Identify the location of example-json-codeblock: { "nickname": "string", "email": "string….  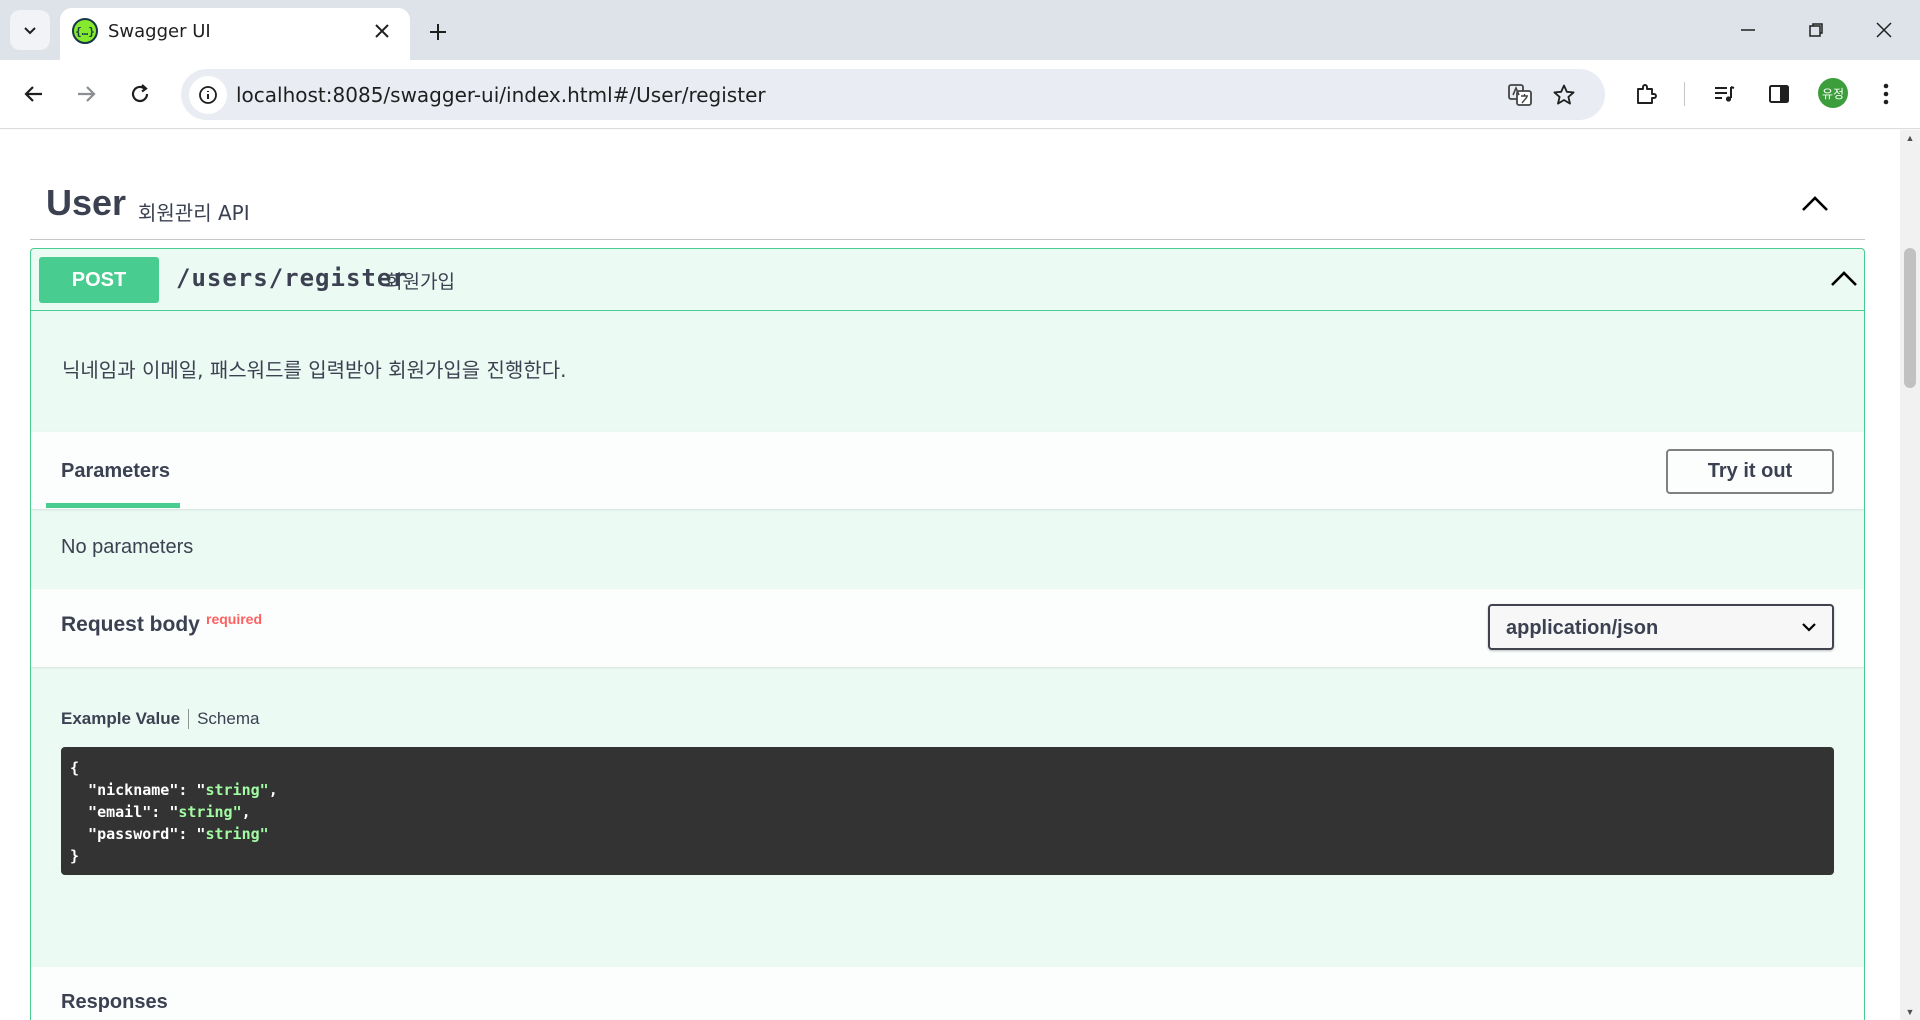
(947, 811).